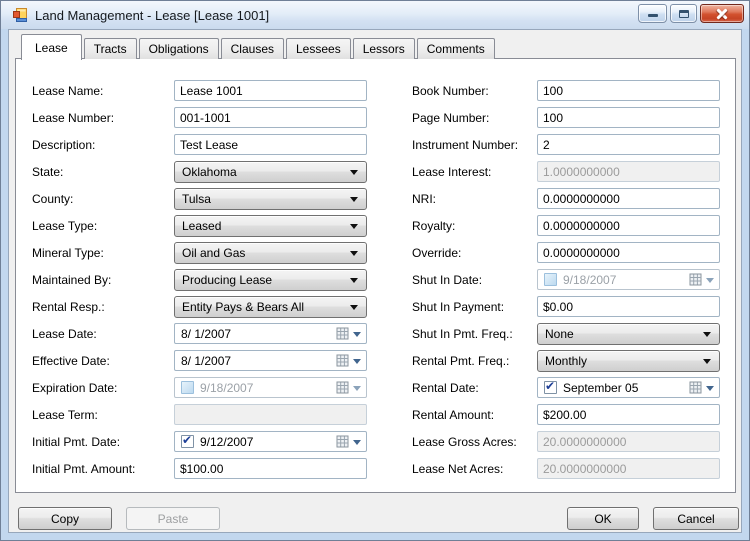 The image size is (750, 541). Describe the element at coordinates (270, 90) in the screenshot. I see `lease-name-input` at that location.